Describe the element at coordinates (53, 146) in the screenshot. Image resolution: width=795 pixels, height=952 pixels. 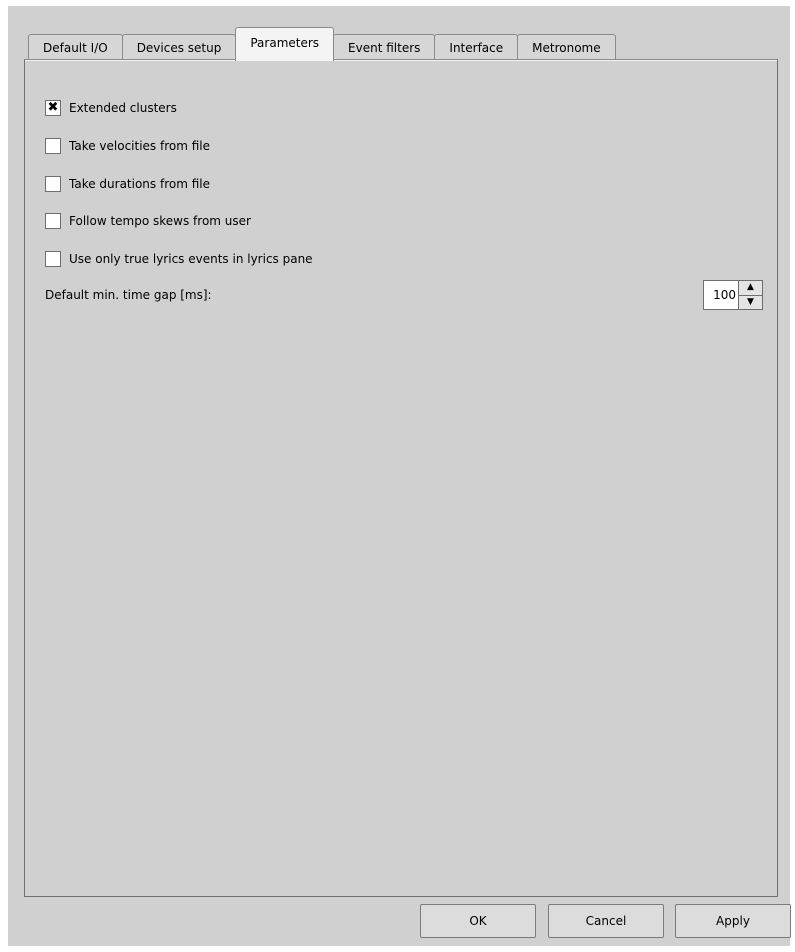
I see `take-velocities-checkbox` at that location.